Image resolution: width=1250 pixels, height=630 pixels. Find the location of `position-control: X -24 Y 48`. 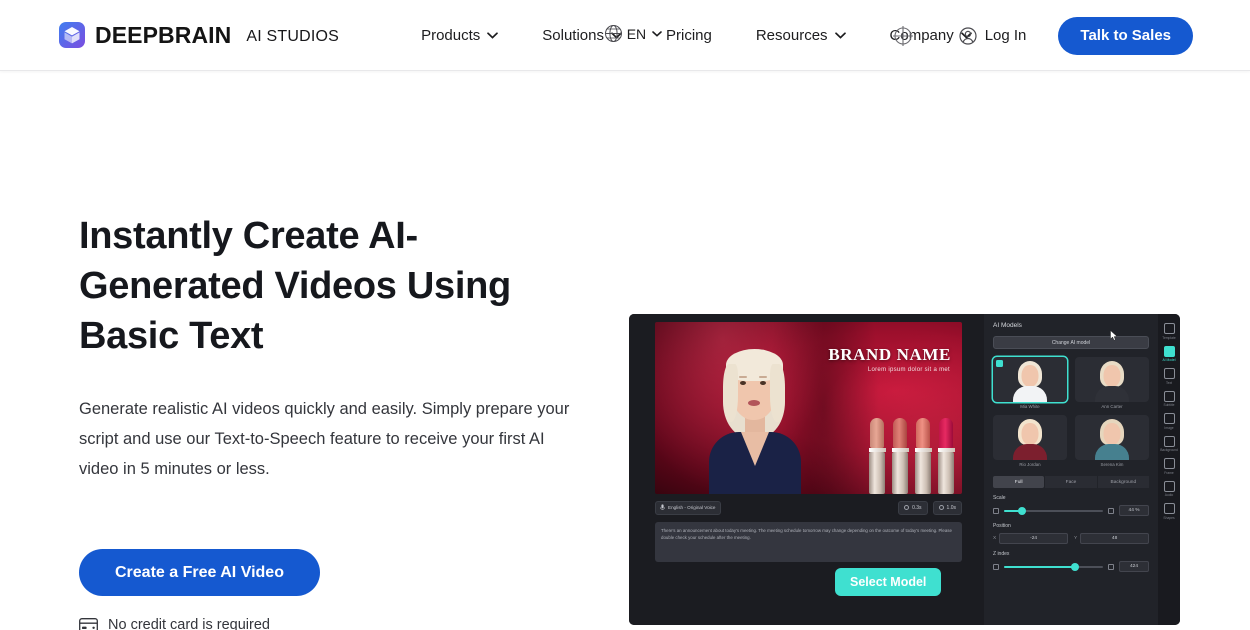

position-control: X -24 Y 48 is located at coordinates (1071, 538).